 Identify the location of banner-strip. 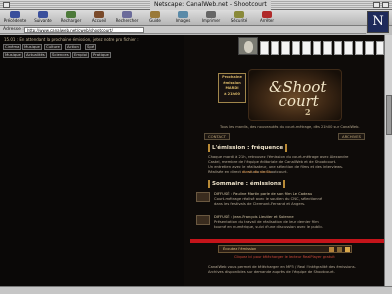
(322, 48).